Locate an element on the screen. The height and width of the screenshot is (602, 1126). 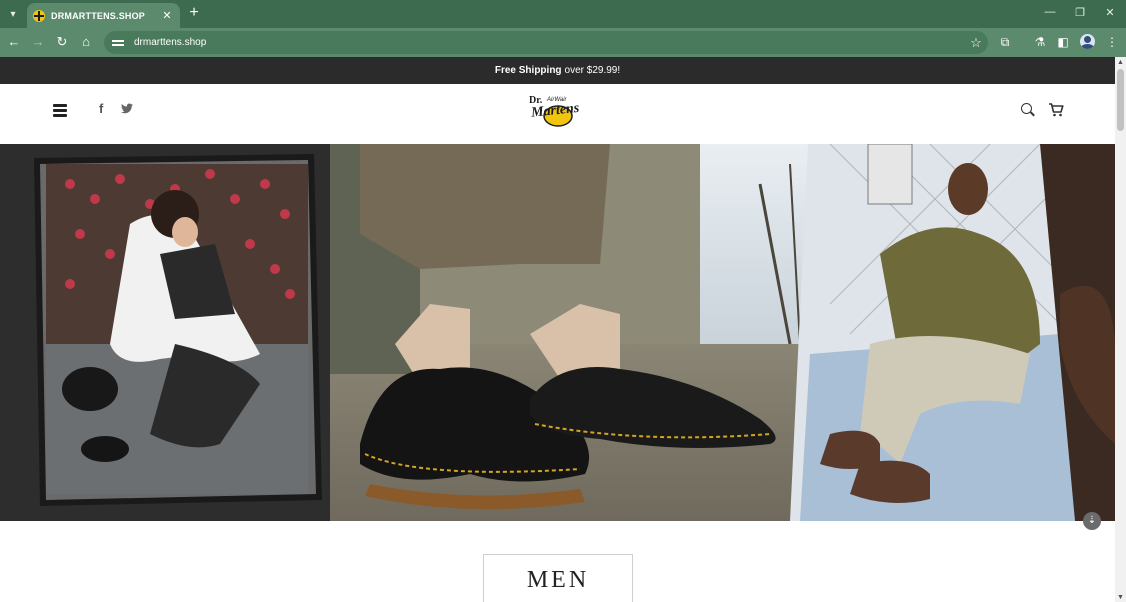
browser-tab-strip: ▾ DRMARTTENS.SHOP ✕ + — ❐ ✕ is located at coordinates (563, 14).